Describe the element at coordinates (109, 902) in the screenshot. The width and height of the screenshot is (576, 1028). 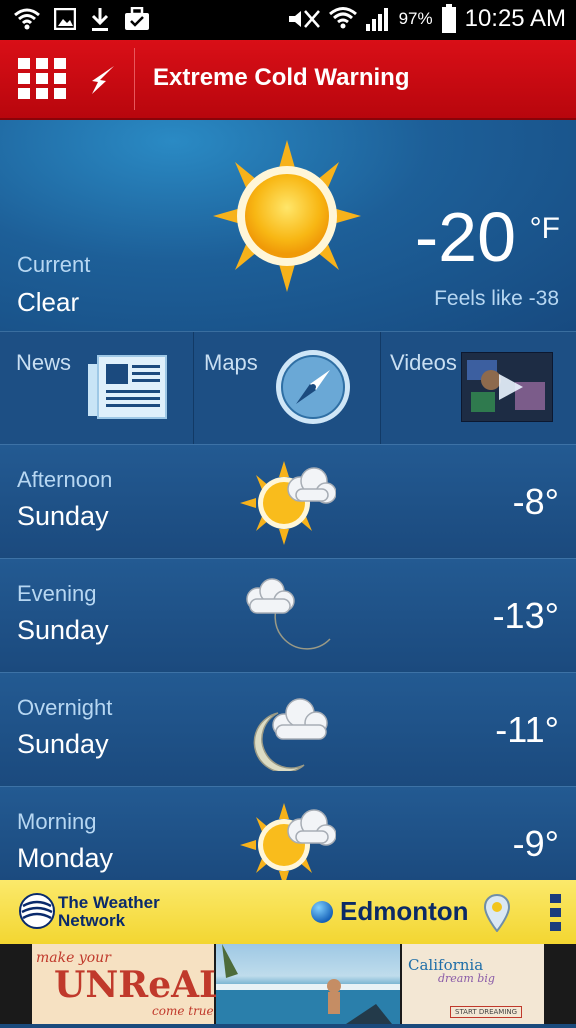
I see `brand-line: The Weather` at that location.